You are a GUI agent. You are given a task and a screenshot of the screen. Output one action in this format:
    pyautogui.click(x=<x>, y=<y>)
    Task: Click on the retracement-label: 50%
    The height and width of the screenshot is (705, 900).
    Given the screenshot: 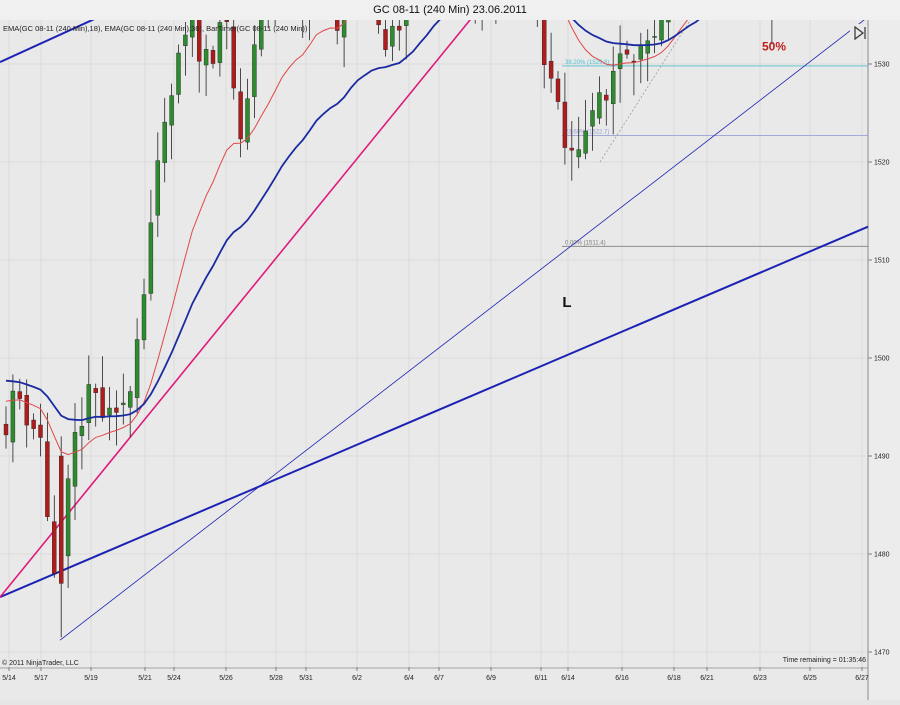 What is the action you would take?
    pyautogui.click(x=774, y=46)
    